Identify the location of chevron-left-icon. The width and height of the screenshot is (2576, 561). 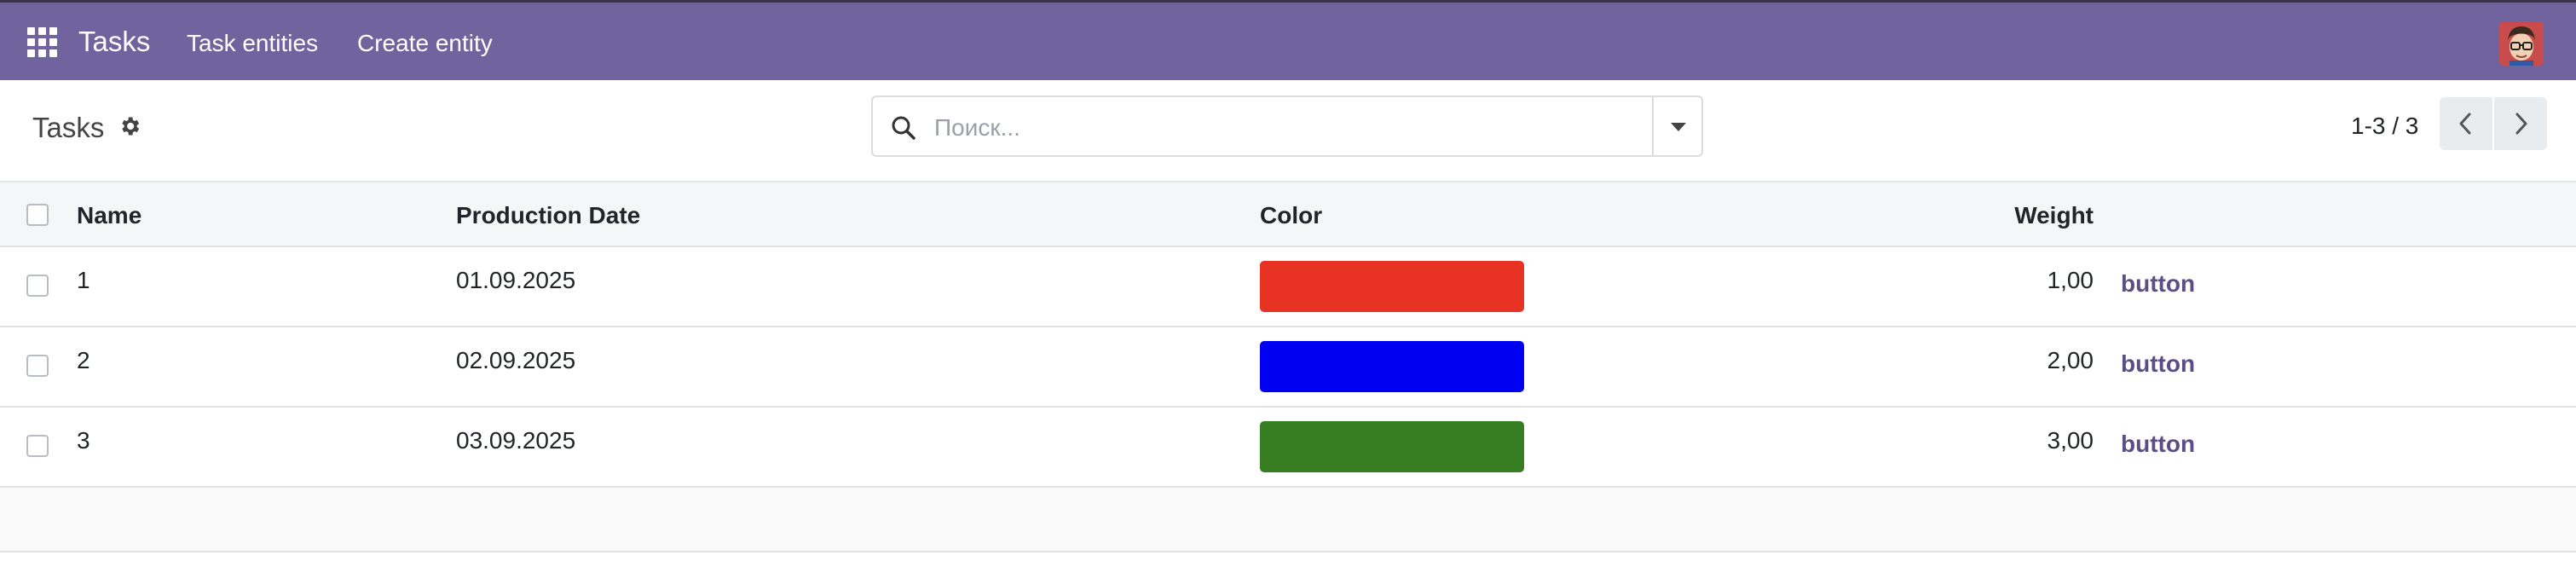
(2465, 124).